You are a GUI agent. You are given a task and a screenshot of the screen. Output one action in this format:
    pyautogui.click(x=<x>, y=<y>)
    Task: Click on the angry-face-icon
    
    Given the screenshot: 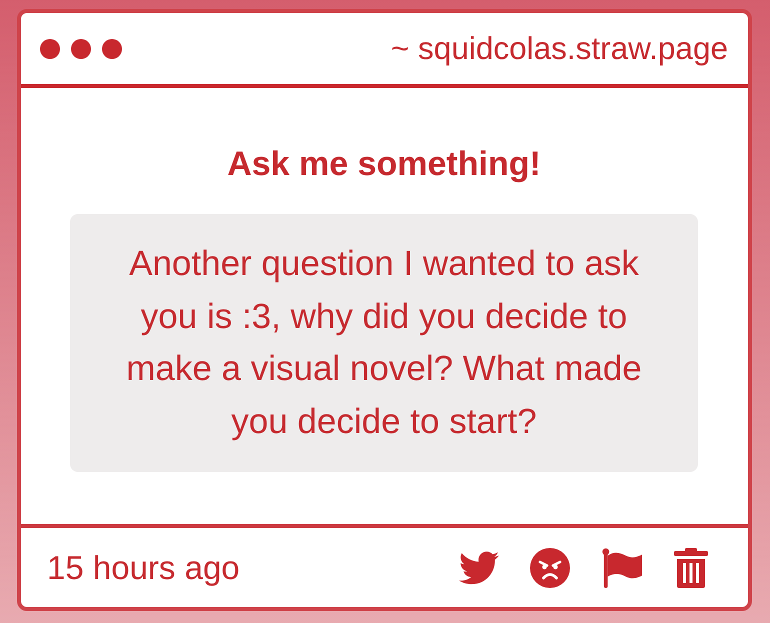 What is the action you would take?
    pyautogui.click(x=550, y=568)
    